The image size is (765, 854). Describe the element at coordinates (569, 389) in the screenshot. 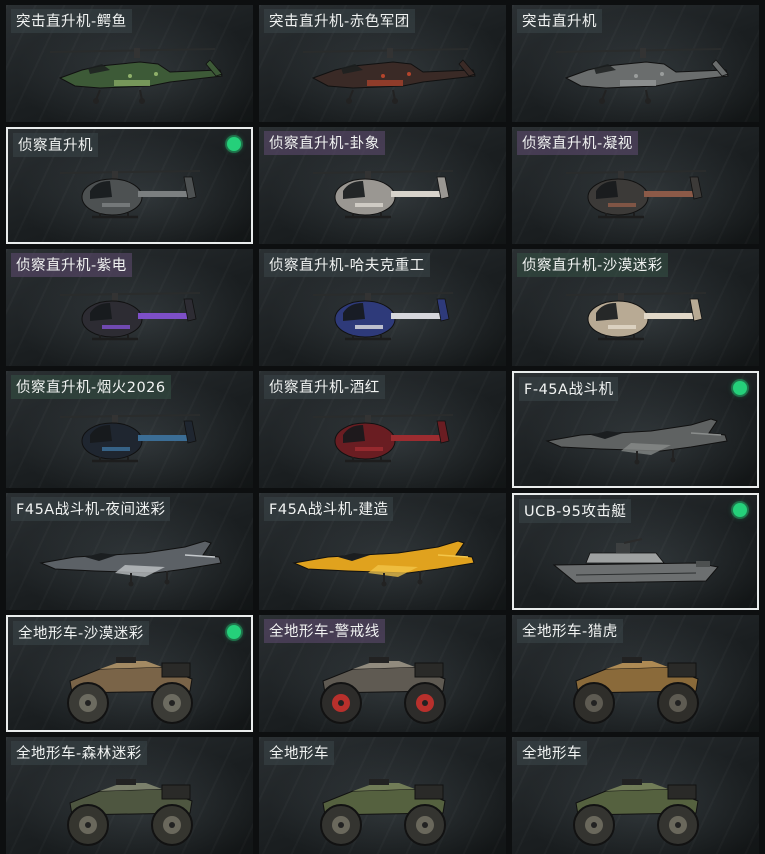

I see `skin-name-label: F-45A战斗机` at that location.